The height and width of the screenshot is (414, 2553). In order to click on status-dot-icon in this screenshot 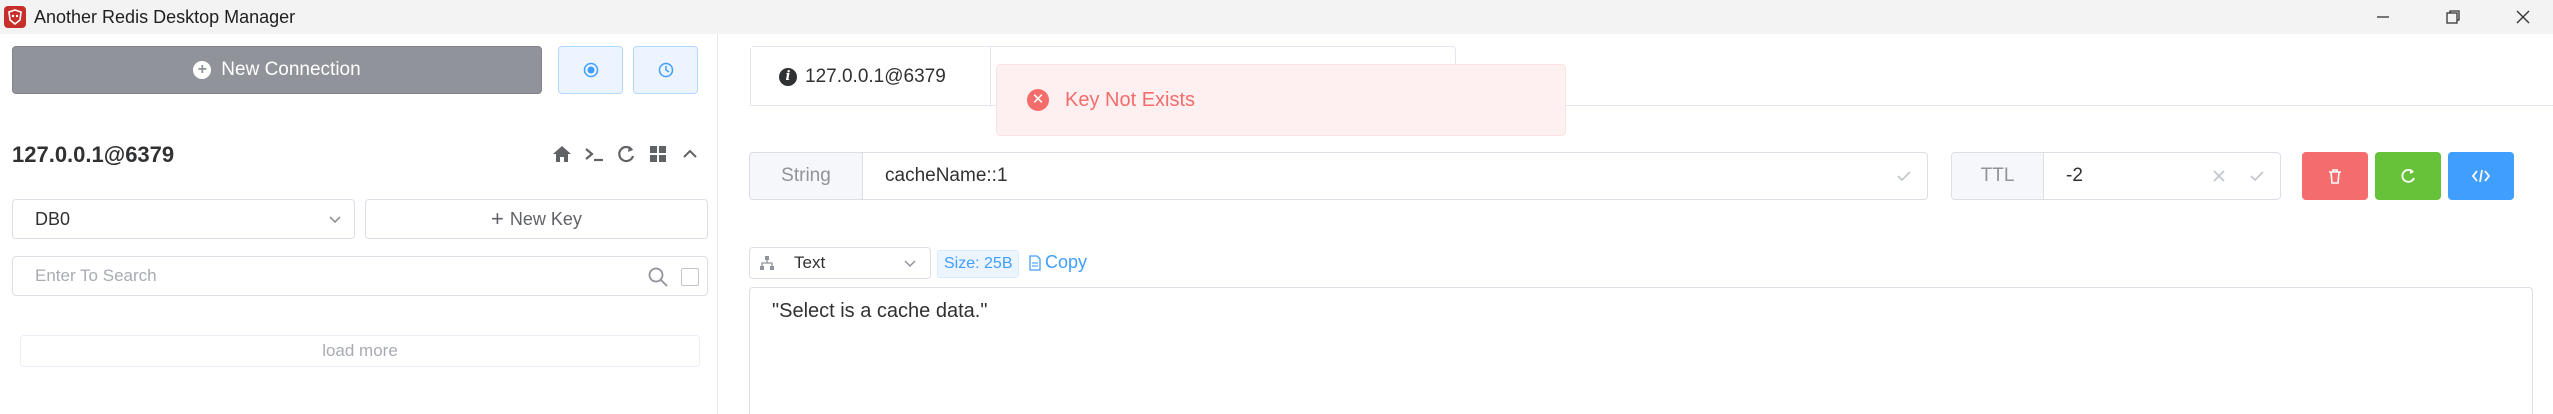, I will do `click(590, 70)`.